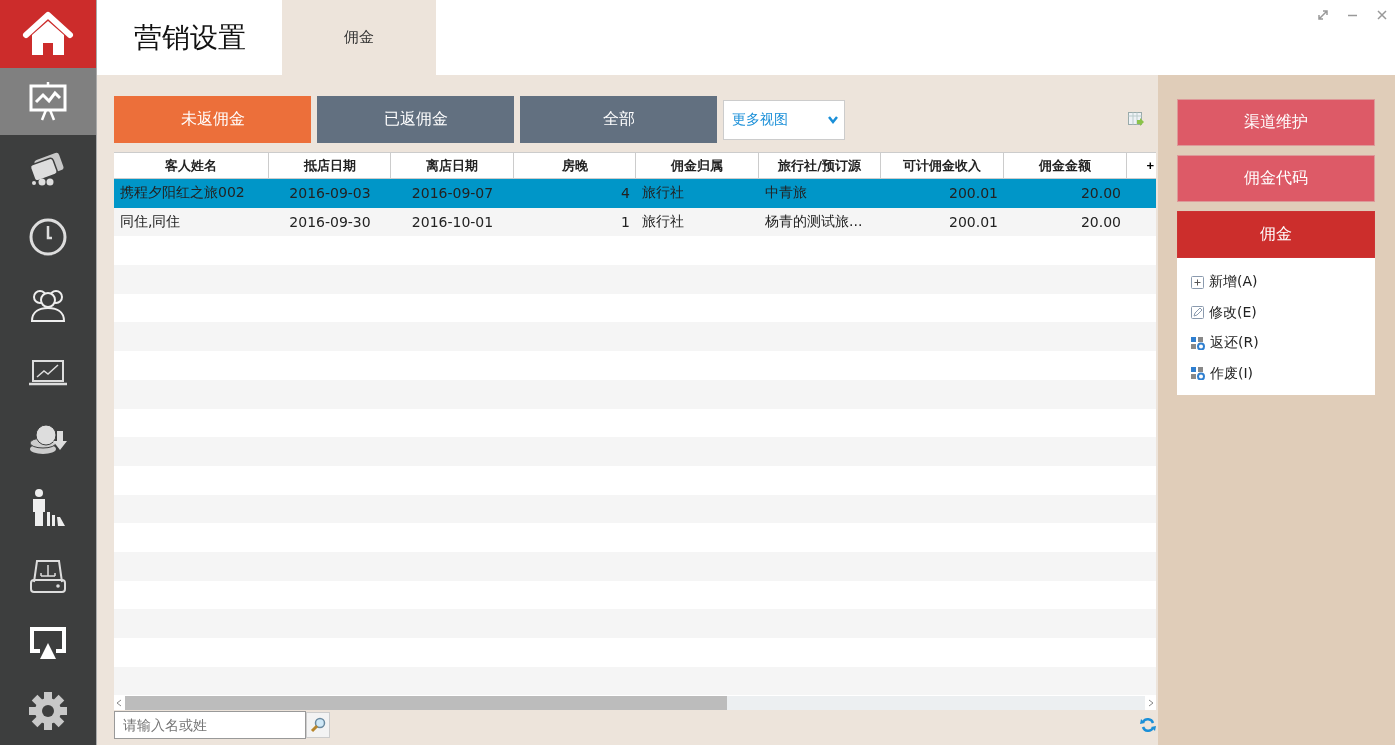  I want to click on presentation-chart-icon, so click(48, 101).